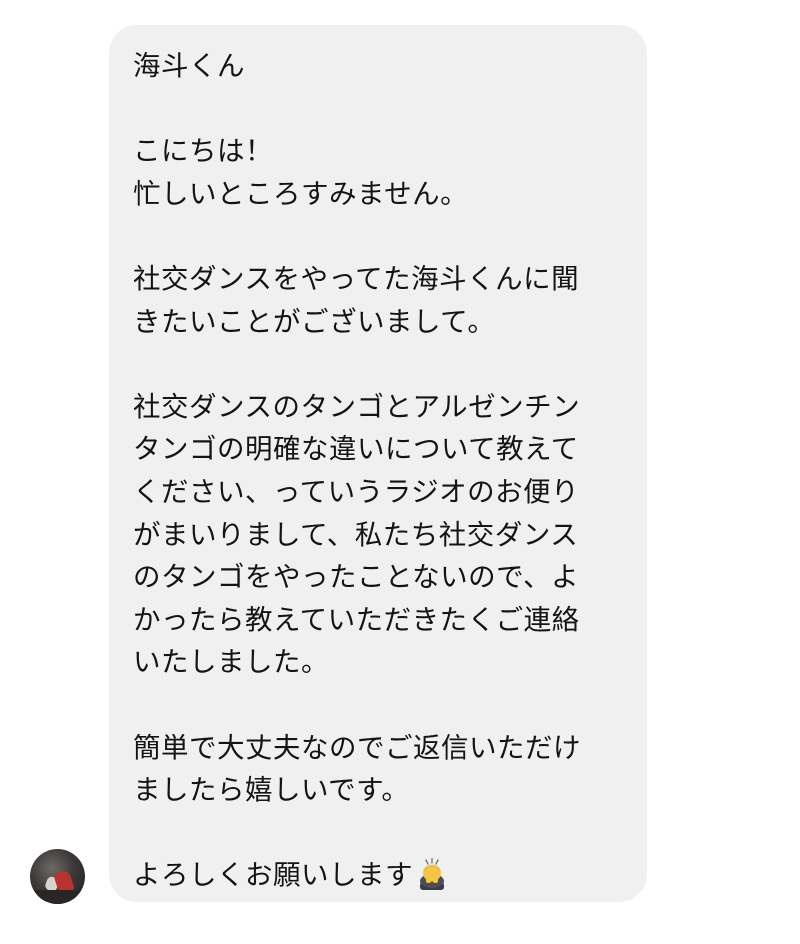 The image size is (800, 944). I want to click on message-line: 忙しいところすみません。, so click(301, 193).